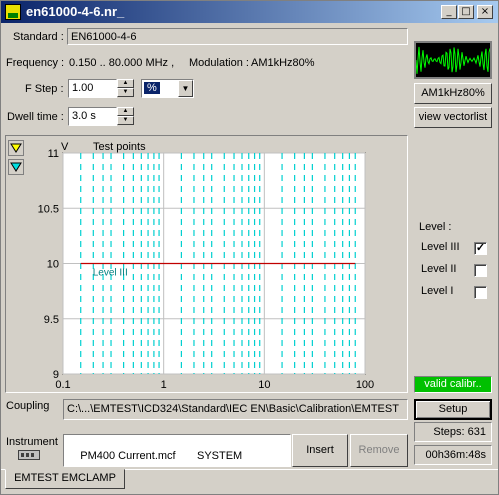  Describe the element at coordinates (51, 320) in the screenshot. I see `y-tick-label: 9.5` at that location.